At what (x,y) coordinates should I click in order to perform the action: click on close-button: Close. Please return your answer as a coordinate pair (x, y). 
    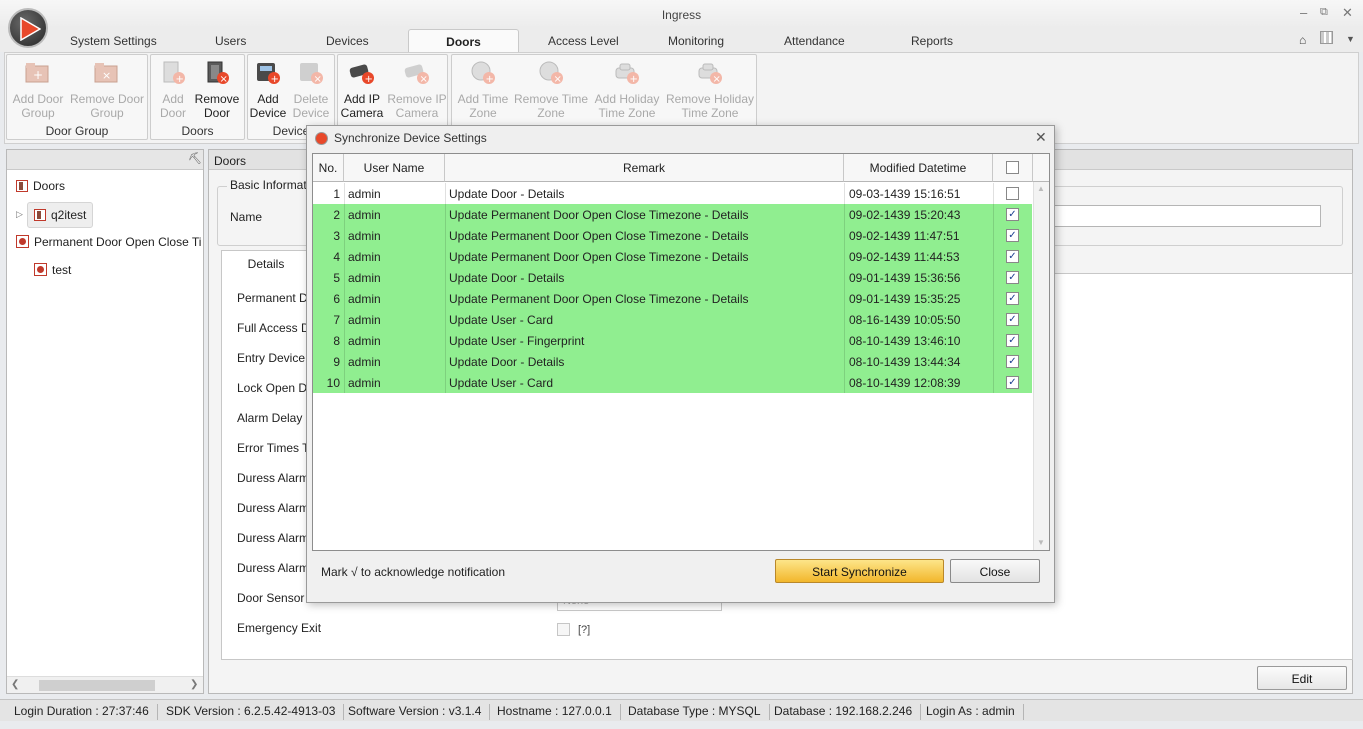
    Looking at the image, I should click on (995, 571).